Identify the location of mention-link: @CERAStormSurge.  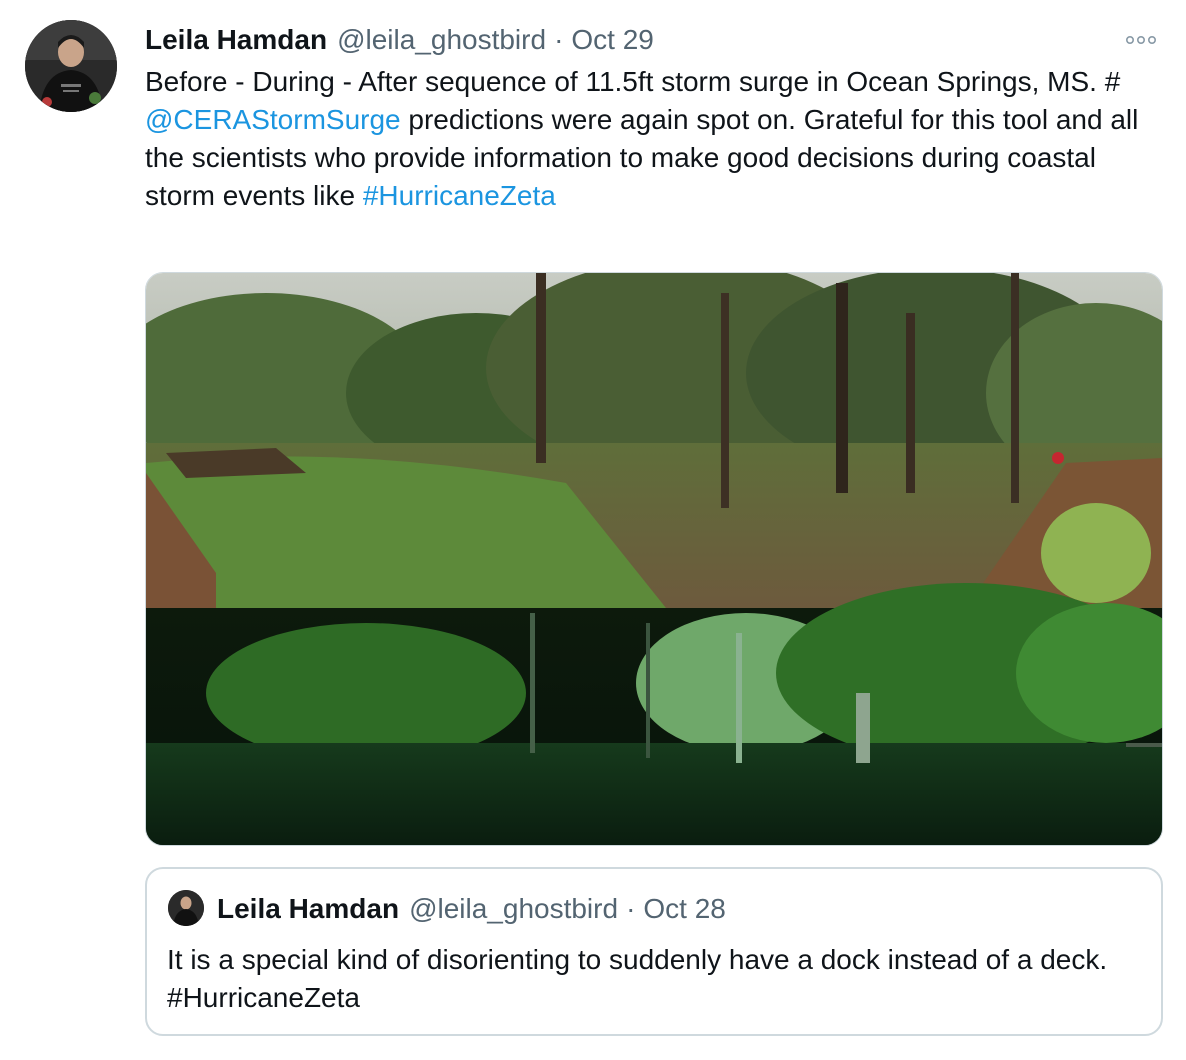
(273, 119).